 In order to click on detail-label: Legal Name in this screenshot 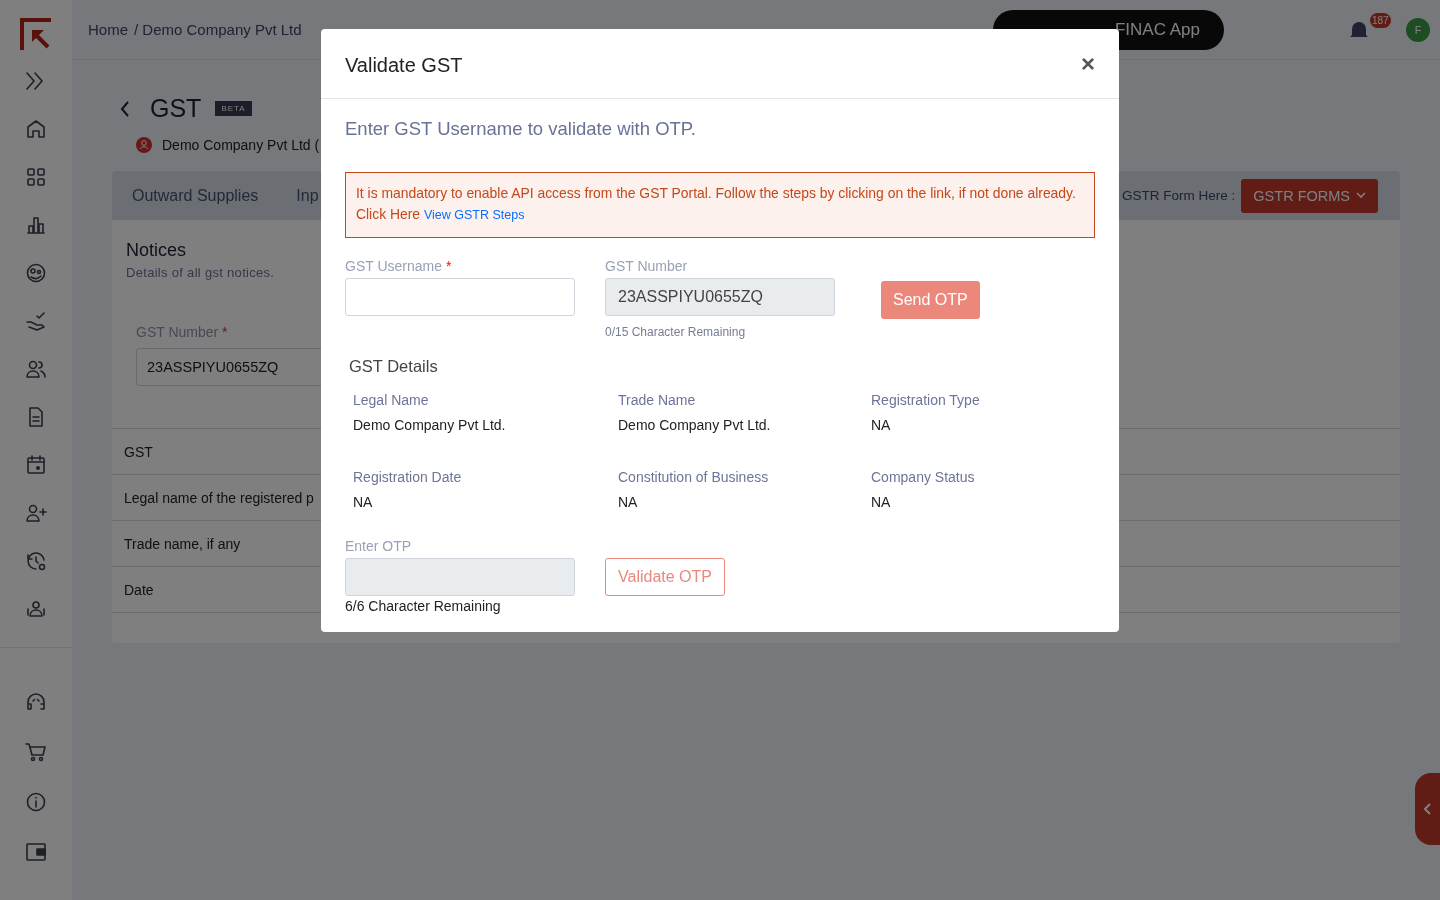, I will do `click(391, 400)`.